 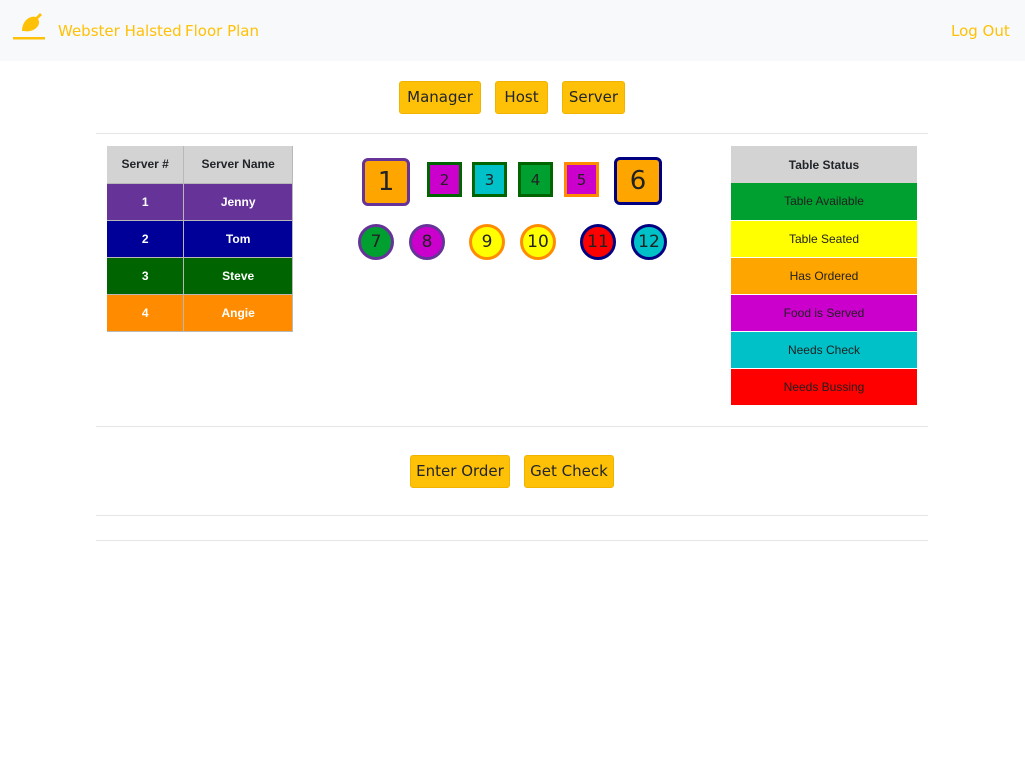 I want to click on get-check-button: Get Check, so click(x=569, y=471).